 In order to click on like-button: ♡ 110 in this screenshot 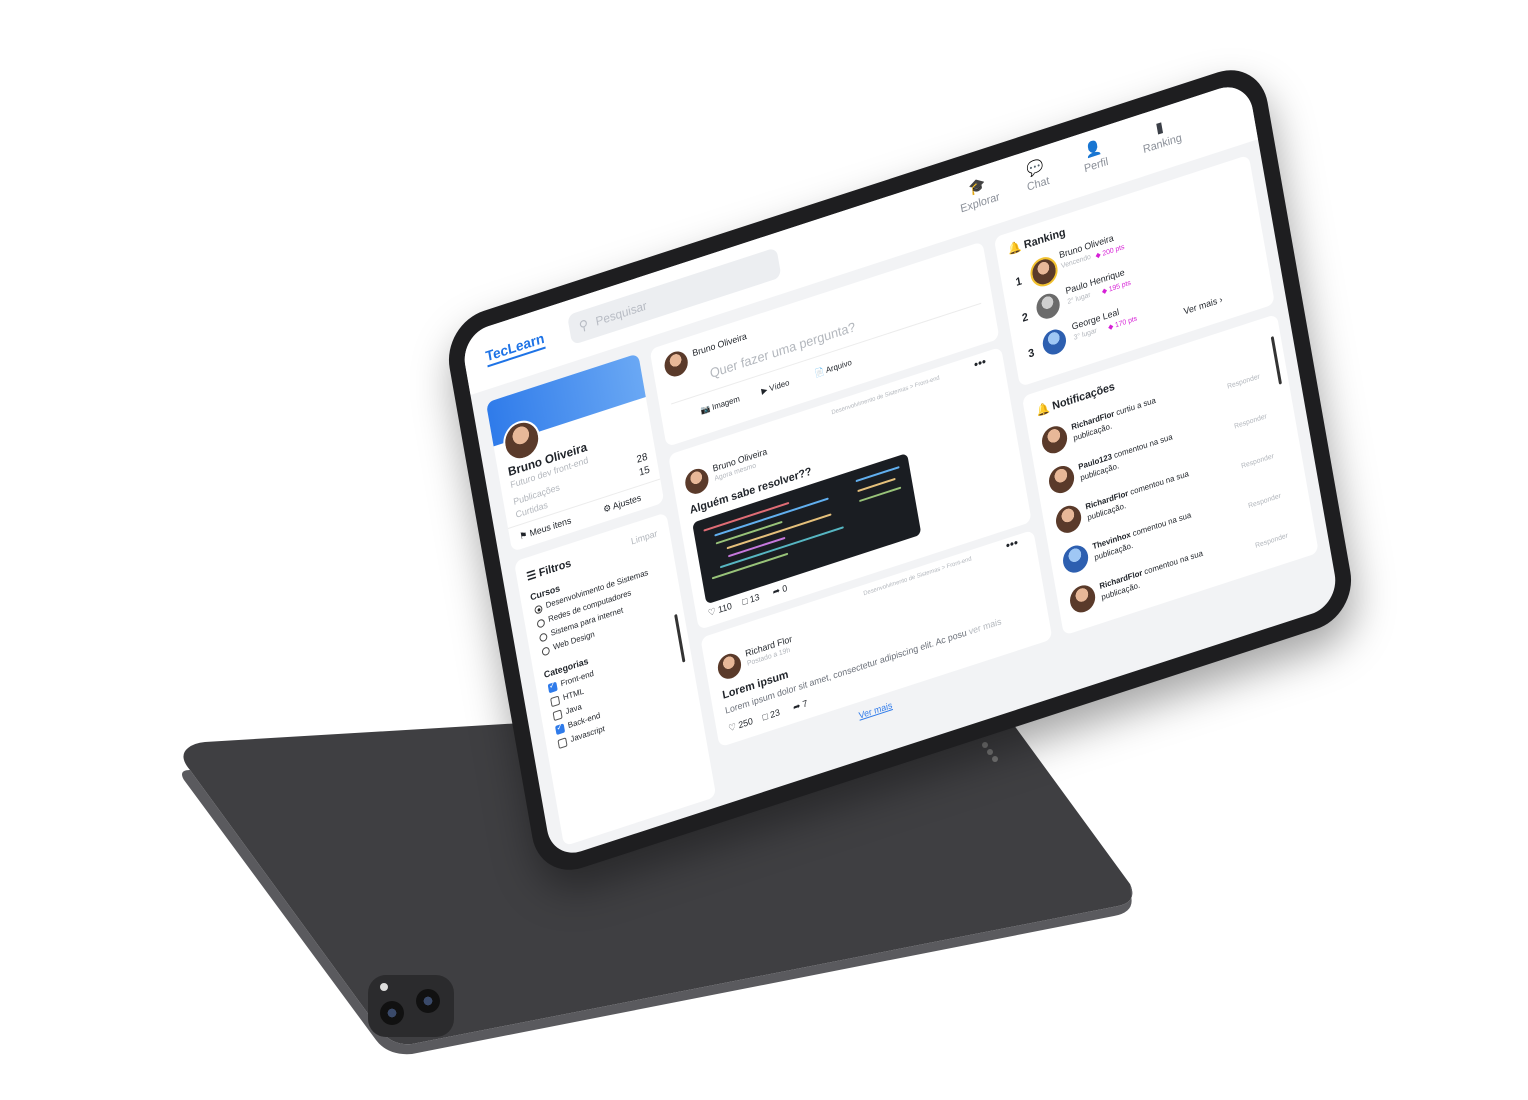, I will do `click(720, 610)`.